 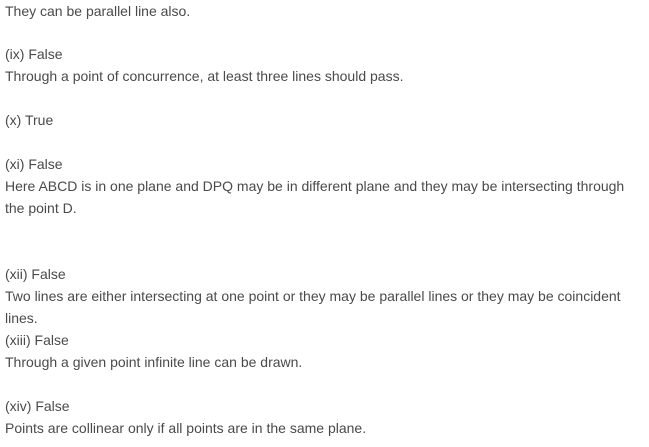 I want to click on text-line-parallel: They can be parallel line also., so click(x=98, y=11).